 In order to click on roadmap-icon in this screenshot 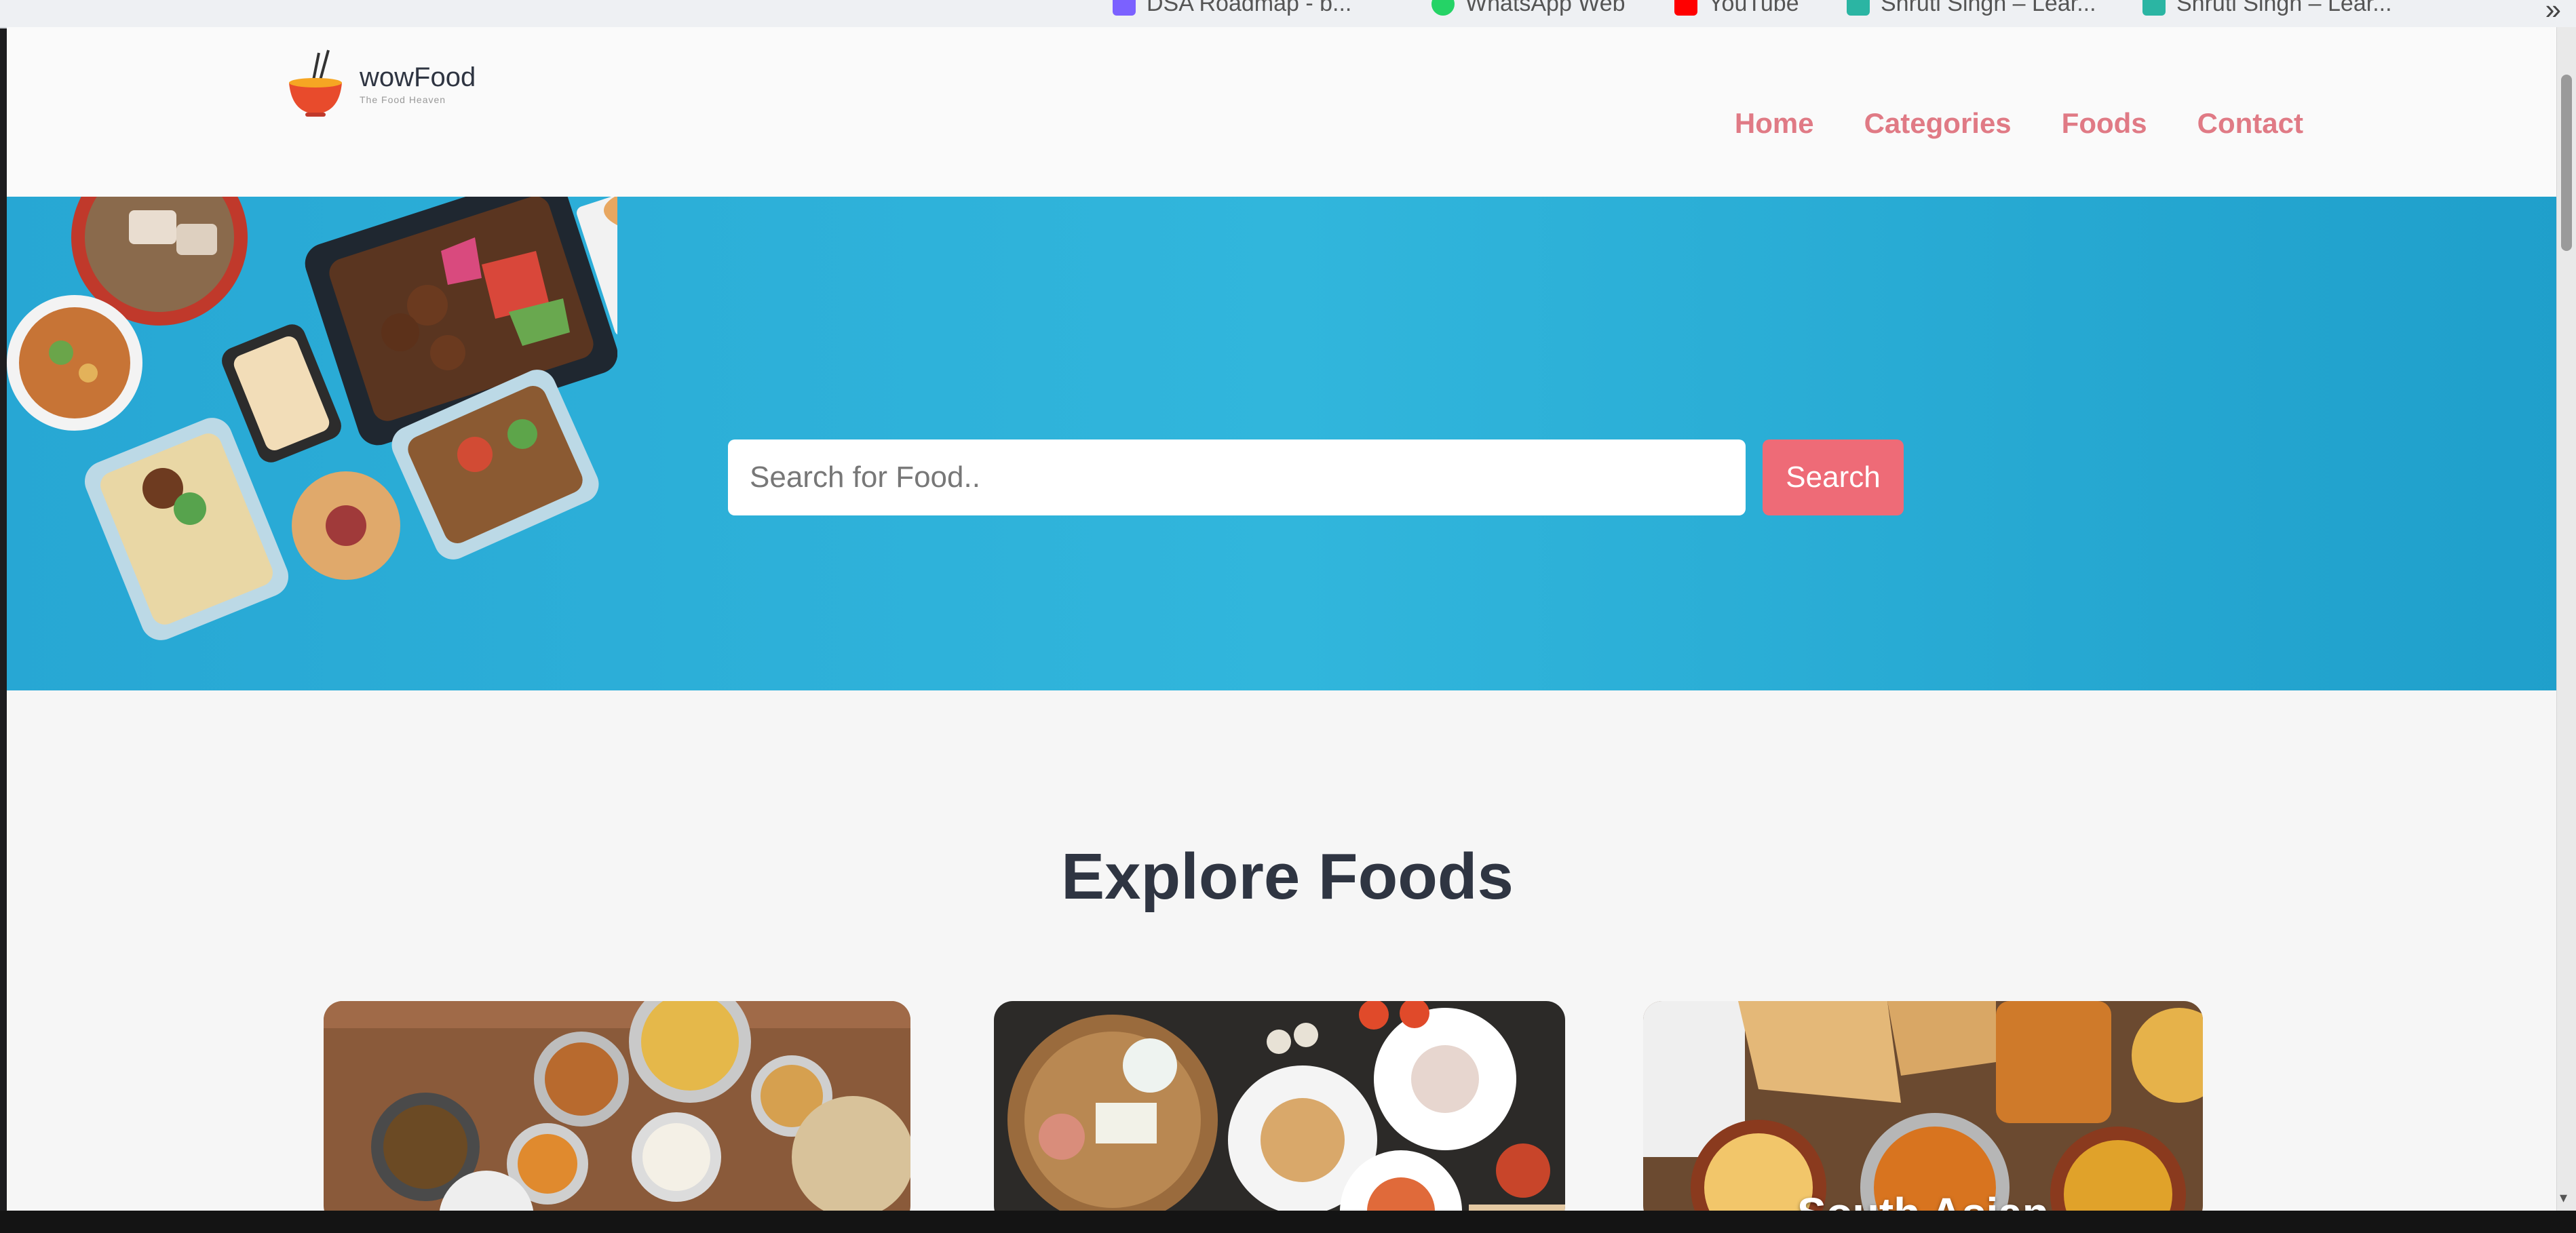, I will do `click(1124, 8)`.